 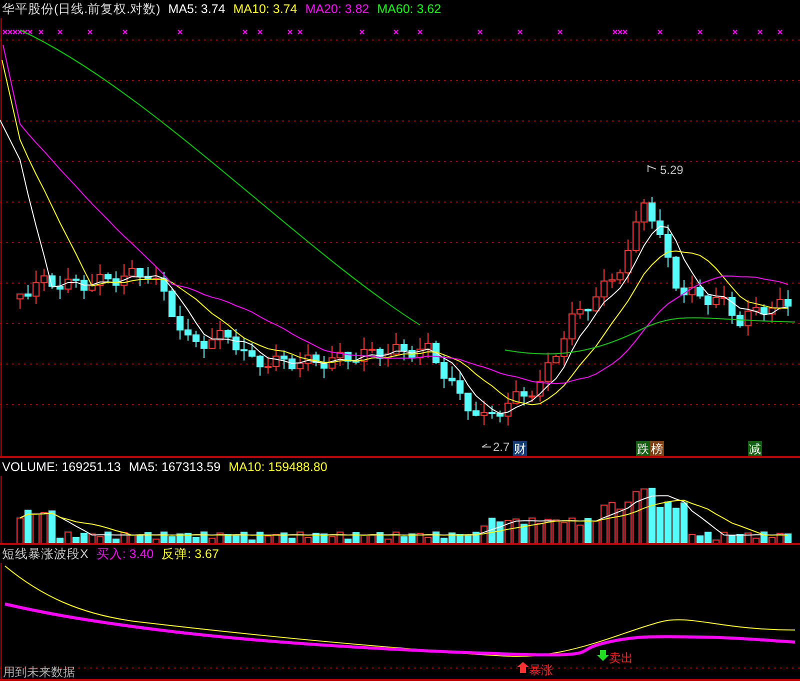 I want to click on ma-reading: MA20: 3.82, so click(x=337, y=9).